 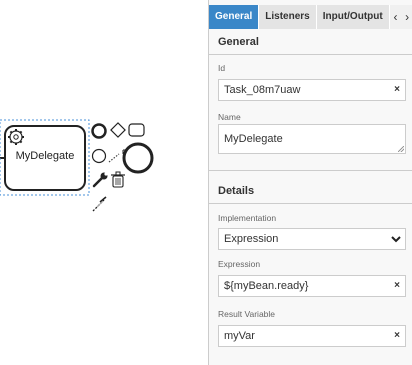 I want to click on id-value: Task_08m7uaw, so click(x=262, y=90).